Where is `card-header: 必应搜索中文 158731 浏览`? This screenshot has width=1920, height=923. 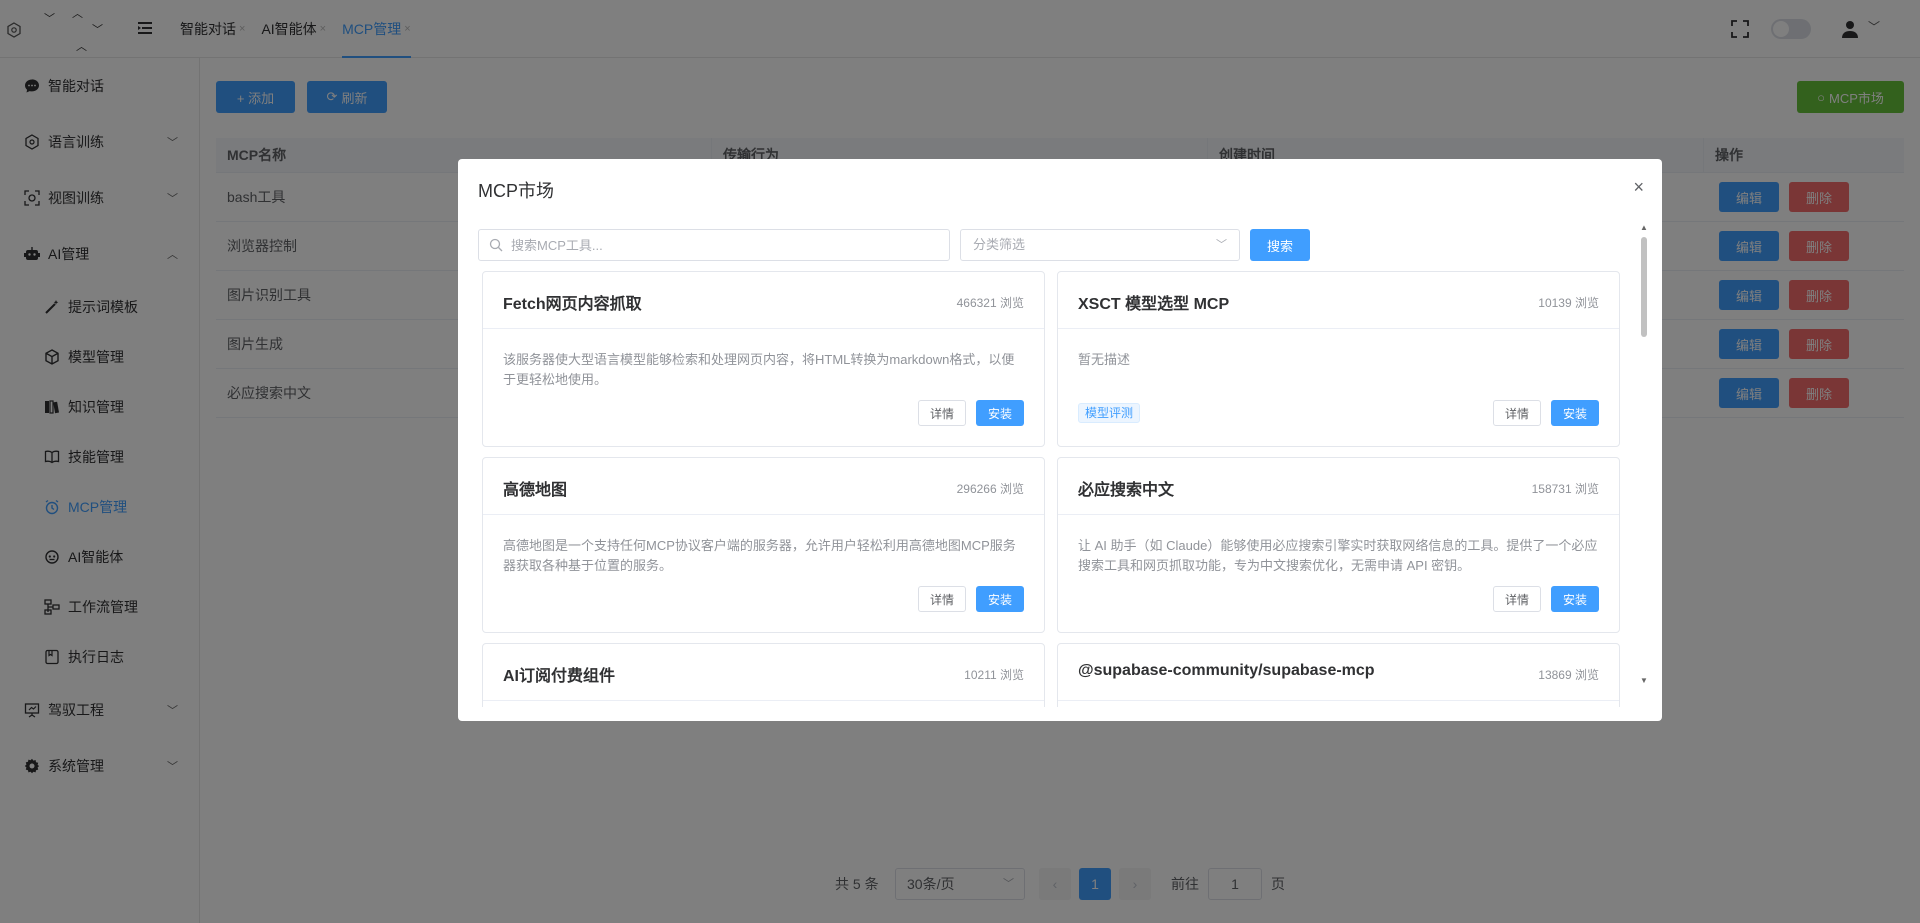
card-header: 必应搜索中文 158731 浏览 is located at coordinates (1338, 486).